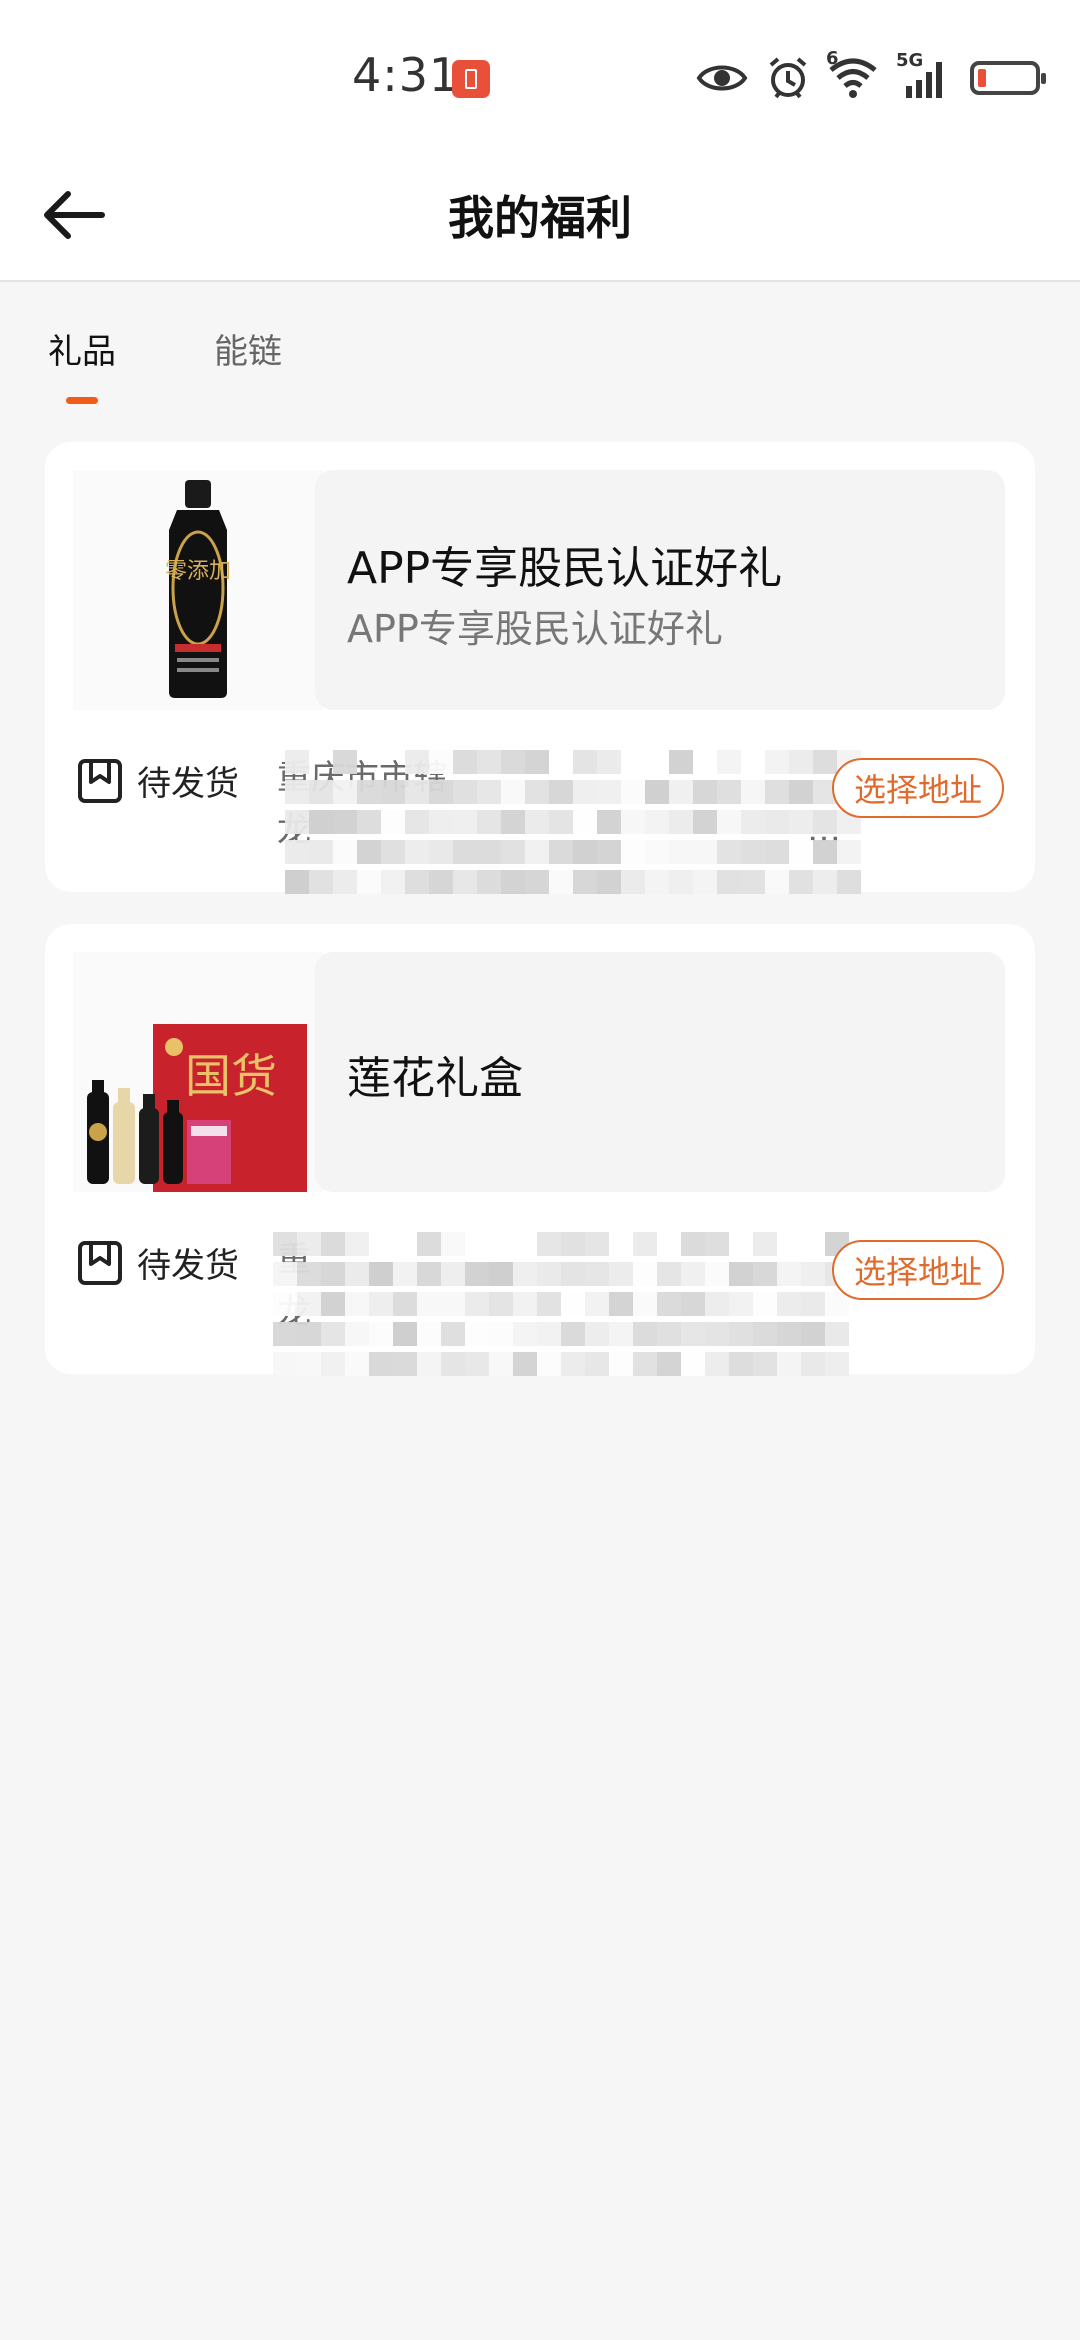  What do you see at coordinates (471, 79) in the screenshot?
I see `battery-alert-icon` at bounding box center [471, 79].